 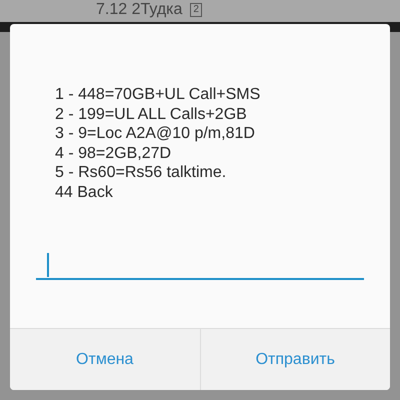 What do you see at coordinates (196, 10) in the screenshot?
I see `sim-badge: 2` at bounding box center [196, 10].